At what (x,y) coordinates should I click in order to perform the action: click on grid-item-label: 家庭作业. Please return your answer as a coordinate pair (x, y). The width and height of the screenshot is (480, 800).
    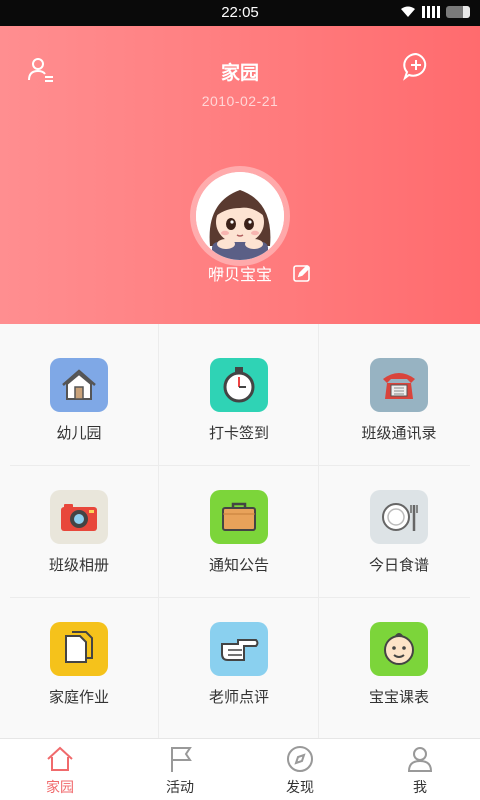
    Looking at the image, I should click on (78, 697).